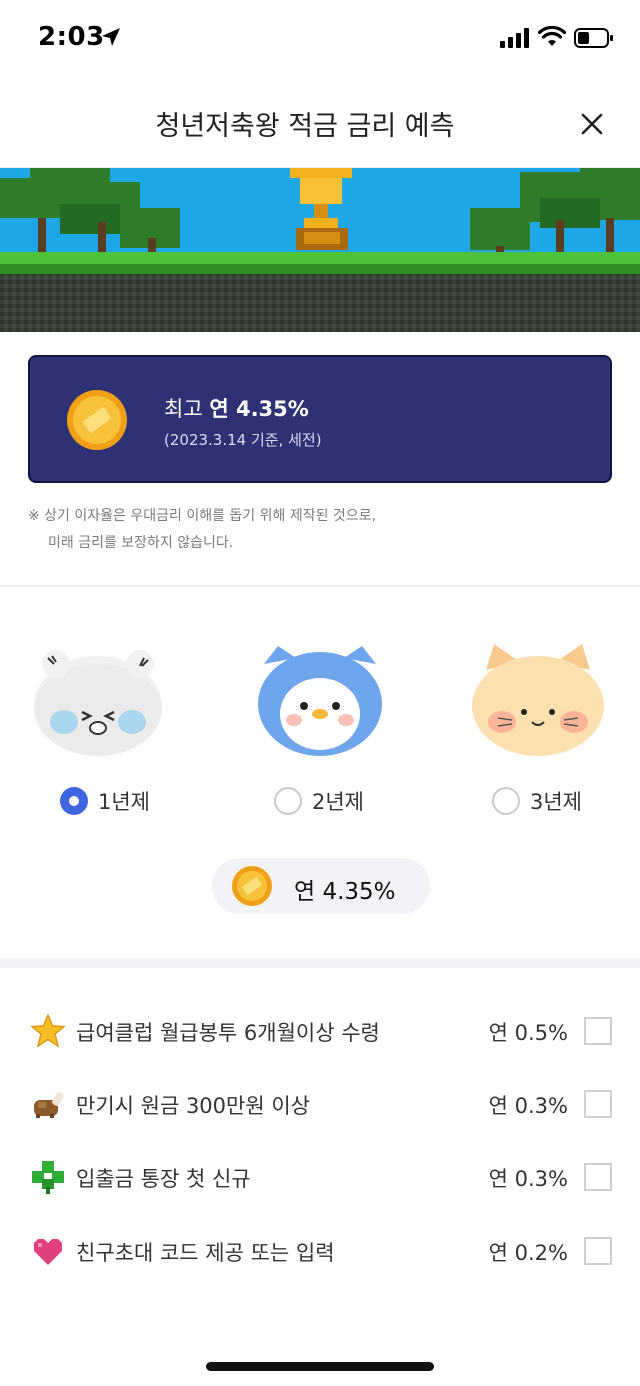 The image size is (640, 1386). What do you see at coordinates (528, 1033) in the screenshot?
I see `bonus-rate: 연 0.5%` at bounding box center [528, 1033].